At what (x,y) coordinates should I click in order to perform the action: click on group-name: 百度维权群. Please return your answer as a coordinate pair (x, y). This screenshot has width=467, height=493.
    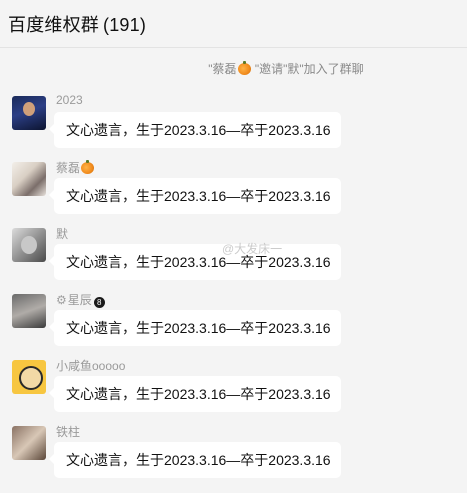
    Looking at the image, I should click on (53, 24).